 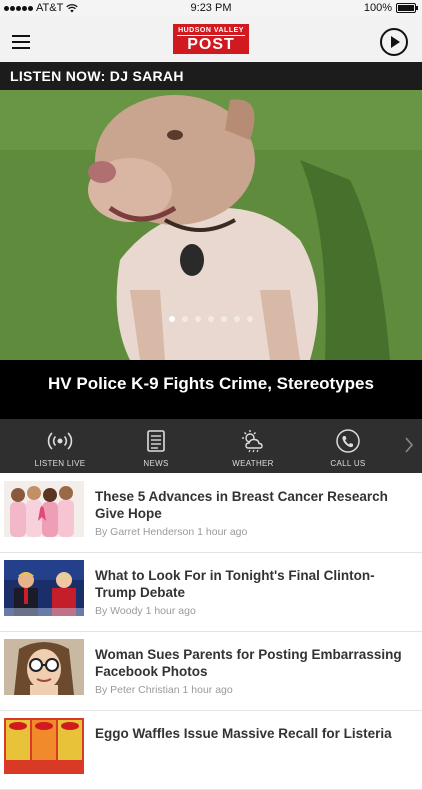 I want to click on status-bar: AT&T 9:23 PM 100%, so click(x=211, y=8).